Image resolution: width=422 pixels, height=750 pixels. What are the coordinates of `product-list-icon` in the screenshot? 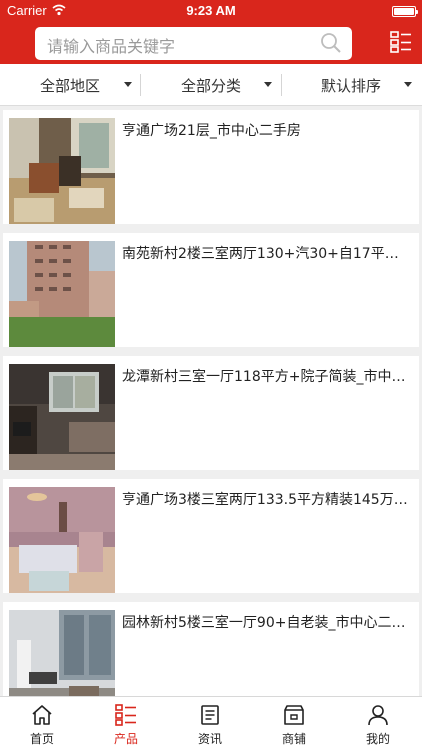 It's located at (125, 715).